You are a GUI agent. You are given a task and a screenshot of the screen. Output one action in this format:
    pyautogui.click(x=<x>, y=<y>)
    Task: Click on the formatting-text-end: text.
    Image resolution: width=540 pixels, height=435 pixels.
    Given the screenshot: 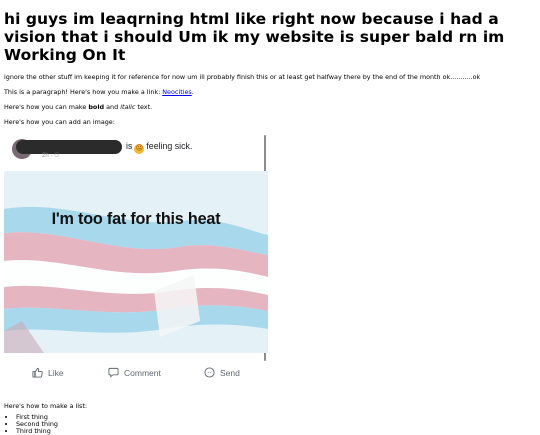 What is the action you would take?
    pyautogui.click(x=144, y=107)
    